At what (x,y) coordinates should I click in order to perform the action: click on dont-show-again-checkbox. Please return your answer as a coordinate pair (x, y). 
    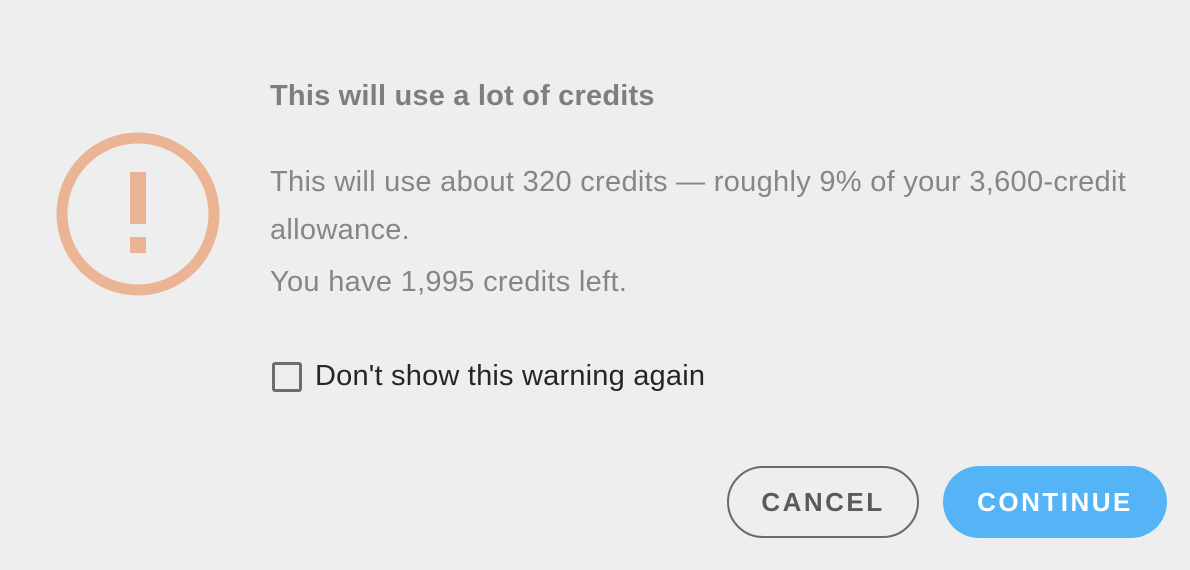
    Looking at the image, I should click on (287, 376).